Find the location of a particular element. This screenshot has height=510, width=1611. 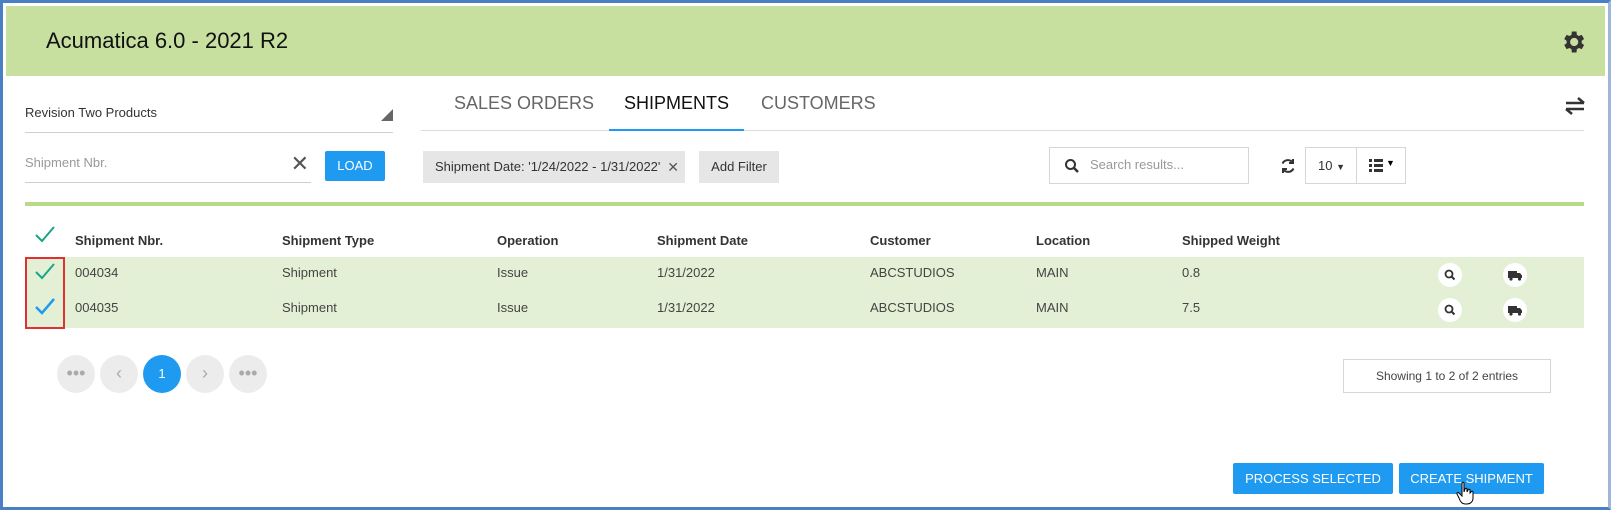

shipment-nbr-field: ✕ is located at coordinates (168, 166).